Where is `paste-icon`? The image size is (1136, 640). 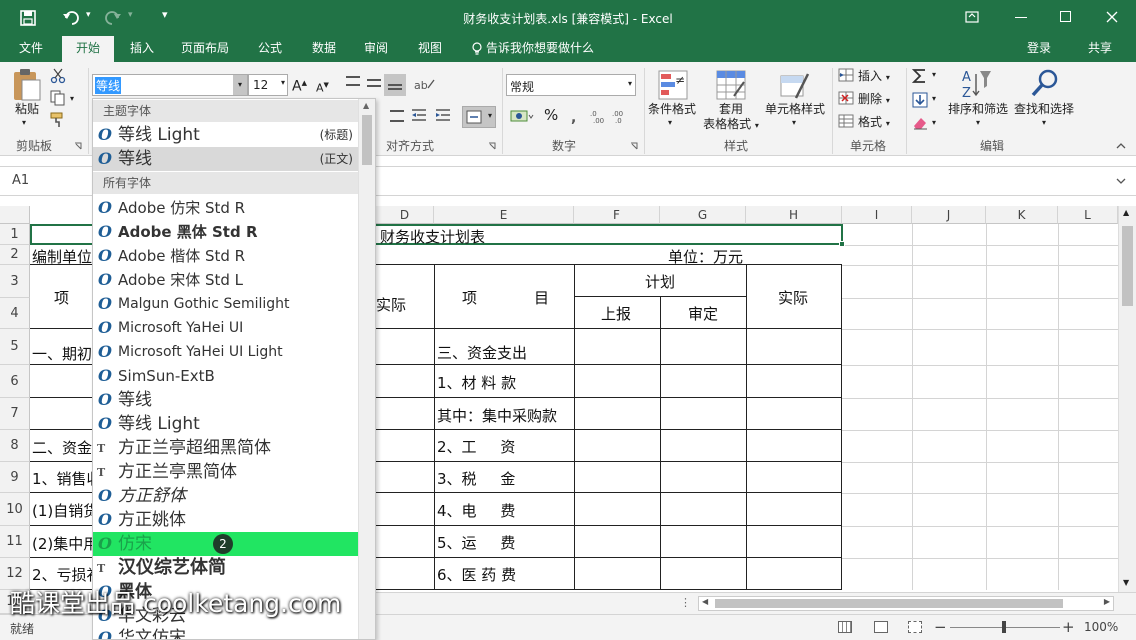 paste-icon is located at coordinates (27, 85).